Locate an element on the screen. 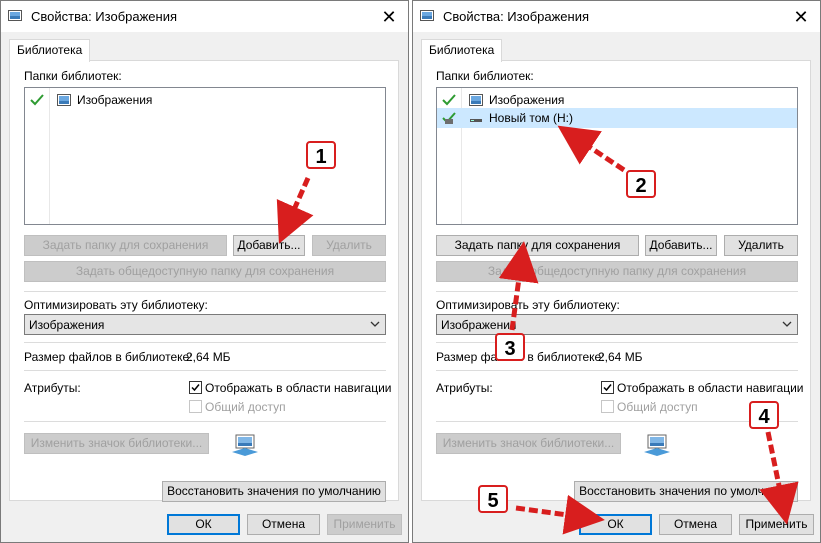 Image resolution: width=821 pixels, height=543 pixels. save-location-icon is located at coordinates (449, 118).